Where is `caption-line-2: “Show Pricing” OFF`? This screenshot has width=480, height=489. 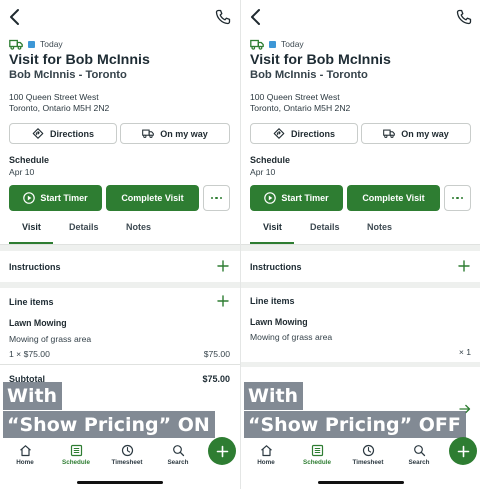
caption-line-2: “Show Pricing” OFF is located at coordinates (355, 425).